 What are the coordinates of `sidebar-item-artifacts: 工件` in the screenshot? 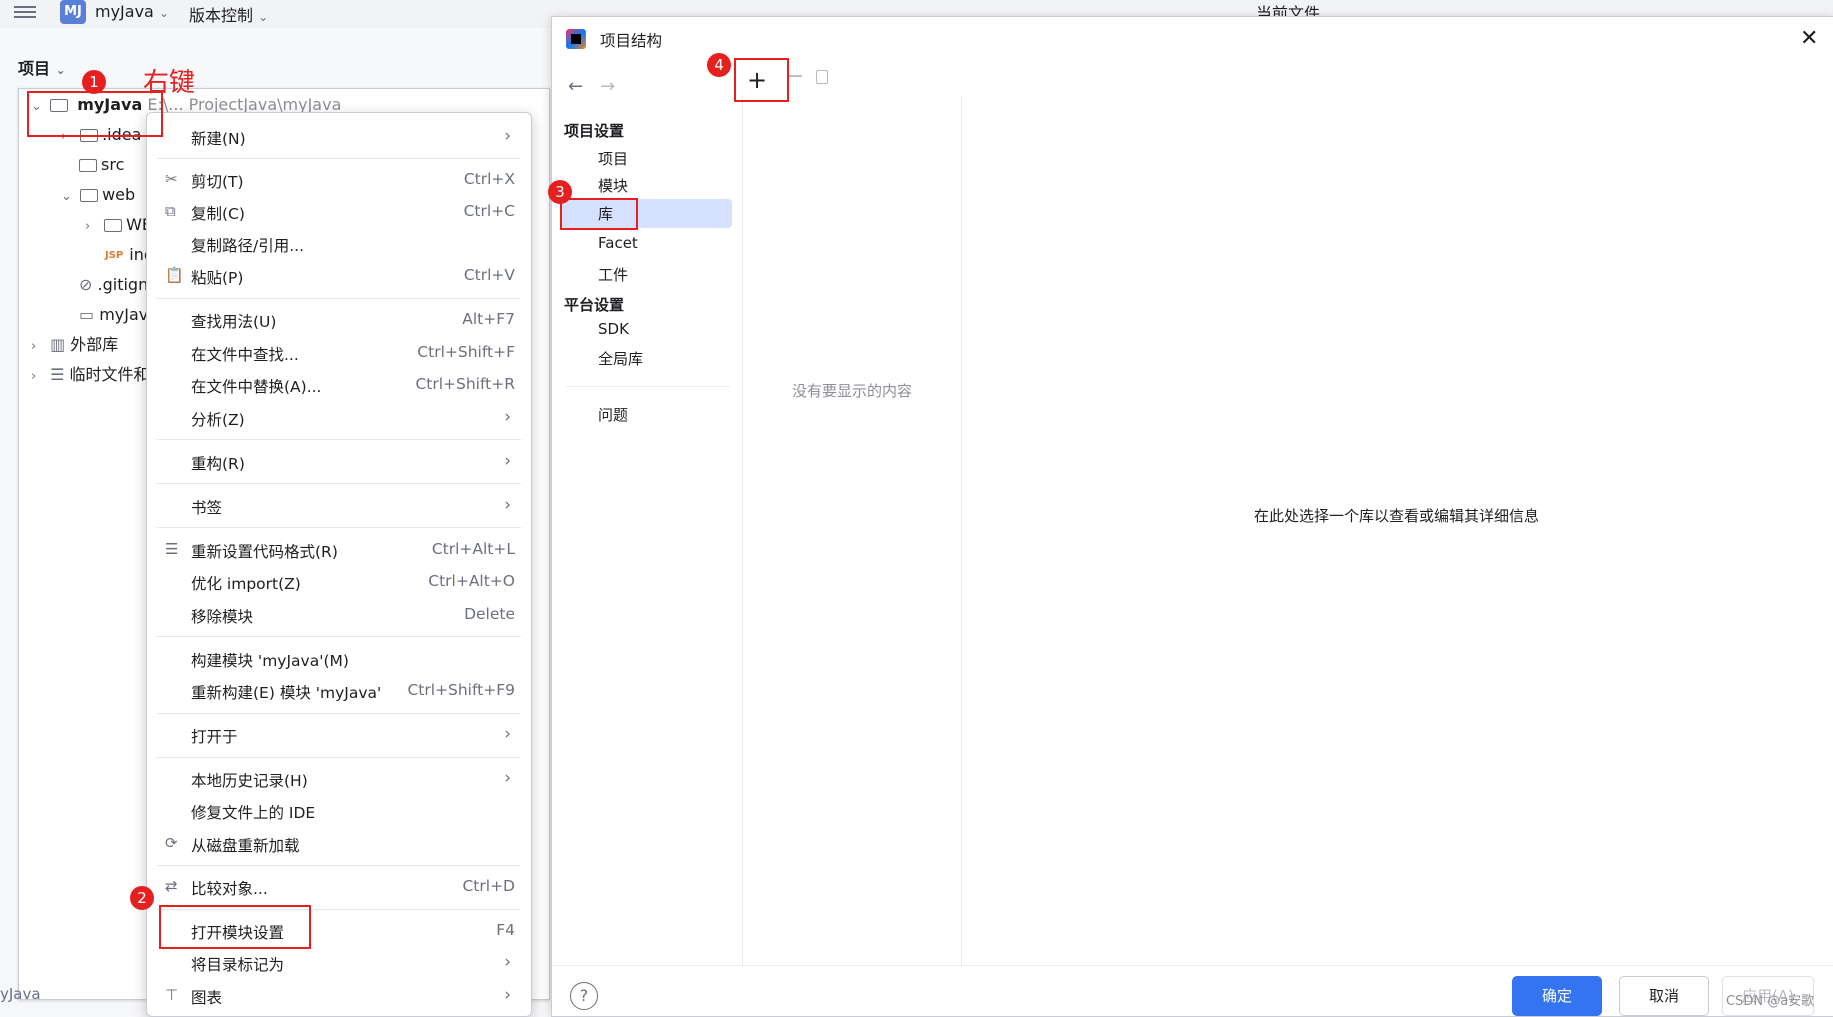 It's located at (613, 274).